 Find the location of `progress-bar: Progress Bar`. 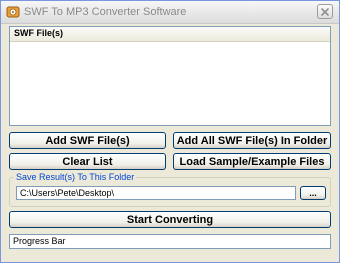

progress-bar: Progress Bar is located at coordinates (170, 241).